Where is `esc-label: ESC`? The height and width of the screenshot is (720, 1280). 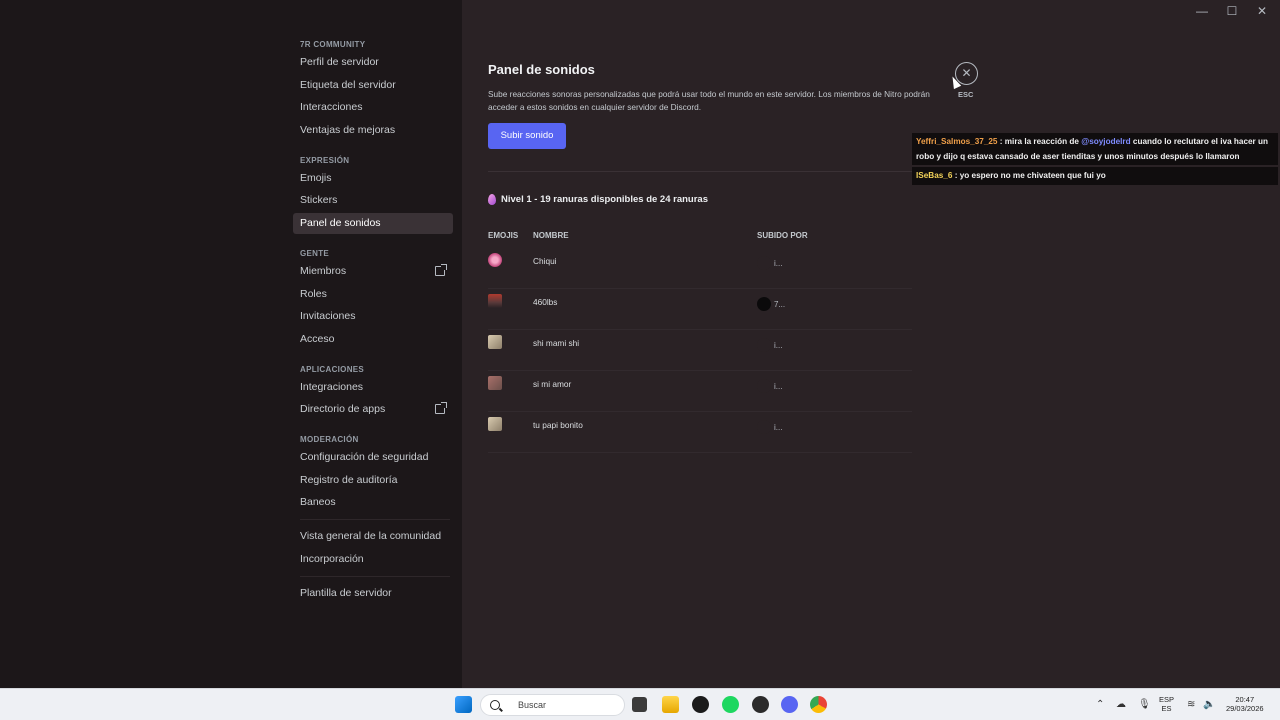 esc-label: ESC is located at coordinates (966, 94).